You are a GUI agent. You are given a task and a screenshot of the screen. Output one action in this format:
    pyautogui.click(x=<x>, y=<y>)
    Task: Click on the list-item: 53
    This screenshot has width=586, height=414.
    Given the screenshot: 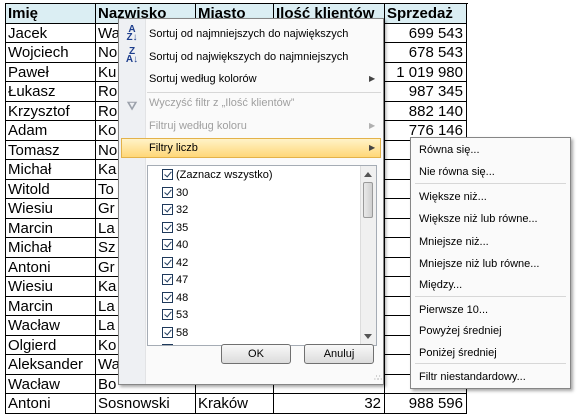 What is the action you would take?
    pyautogui.click(x=175, y=315)
    